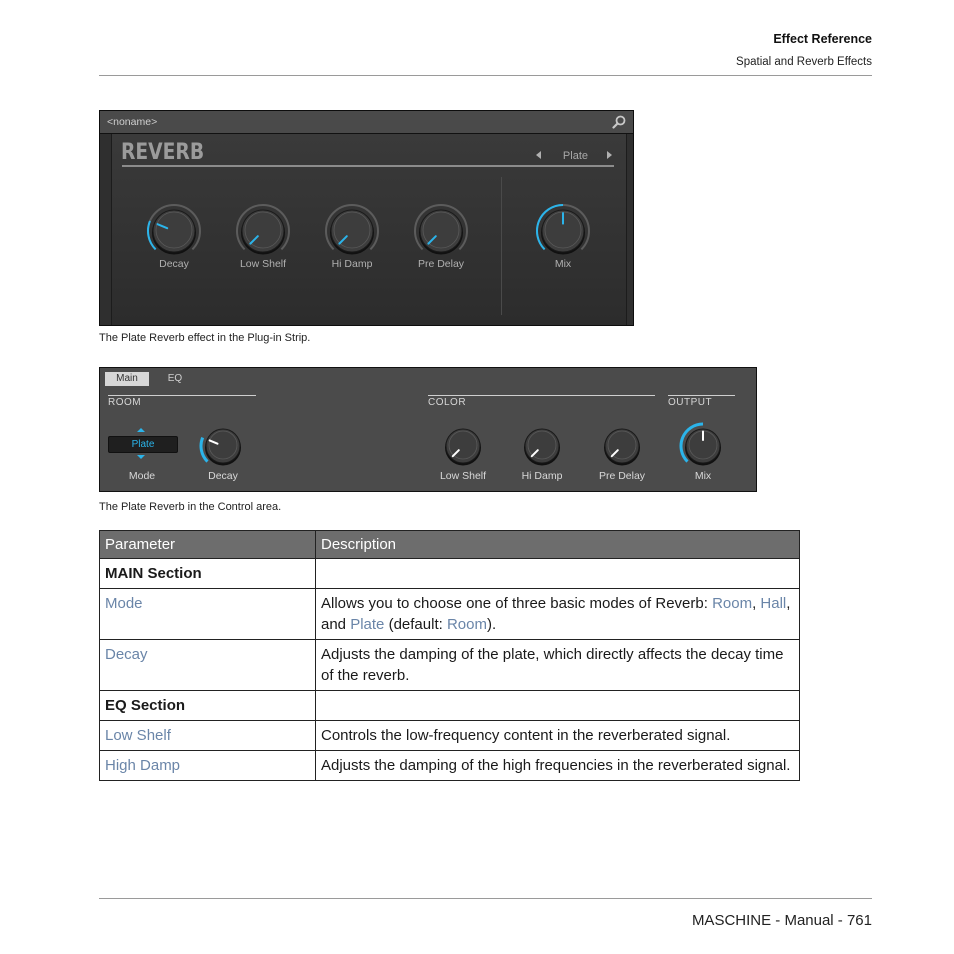 This screenshot has width=954, height=954. I want to click on color-section-label: COLOR, so click(447, 402).